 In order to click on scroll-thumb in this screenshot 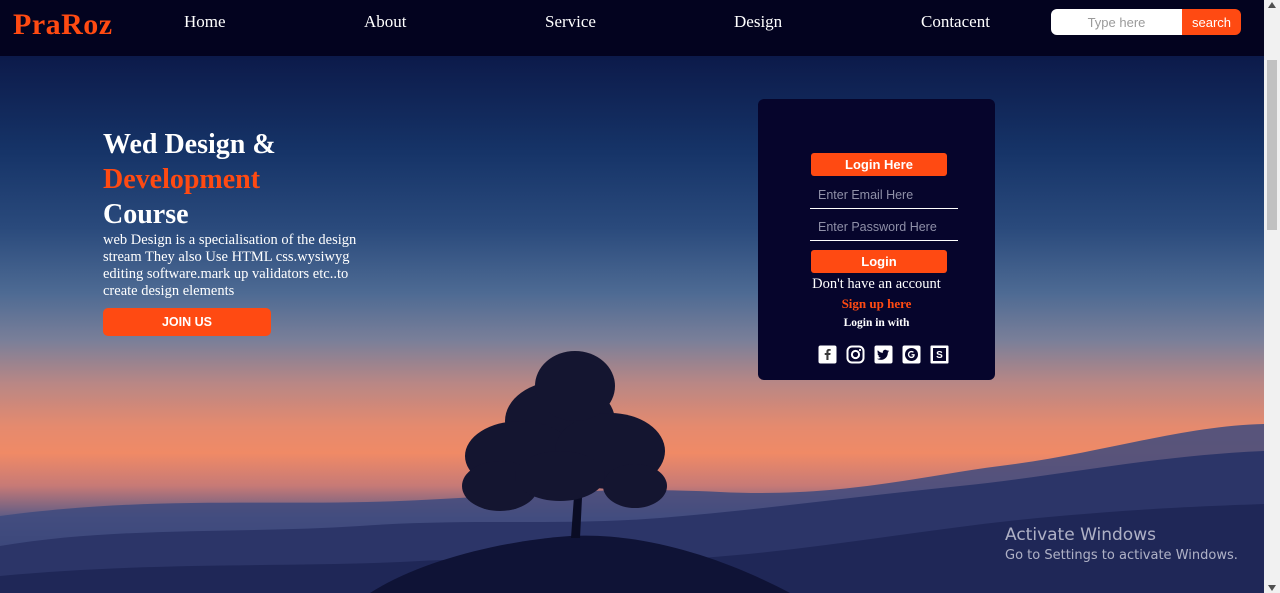, I will do `click(1272, 145)`.